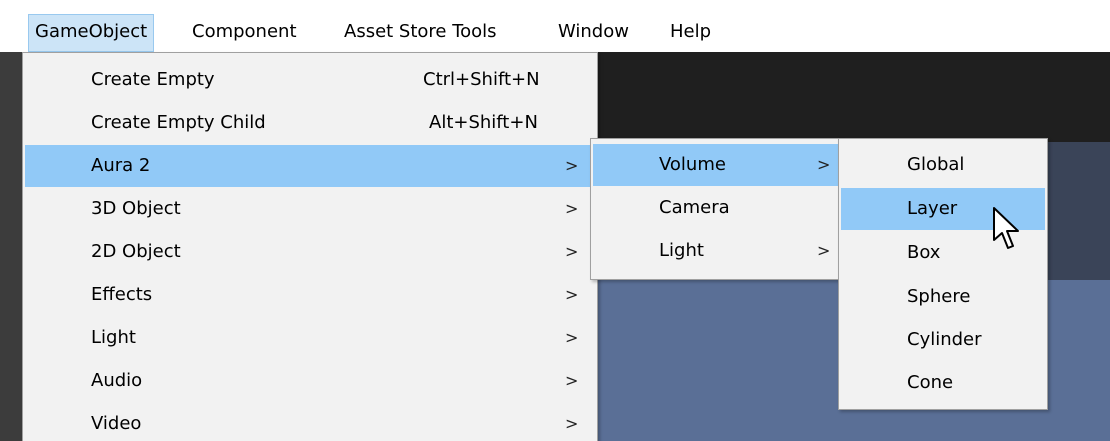  Describe the element at coordinates (121, 165) in the screenshot. I see `menu-item-label: Aura 2` at that location.